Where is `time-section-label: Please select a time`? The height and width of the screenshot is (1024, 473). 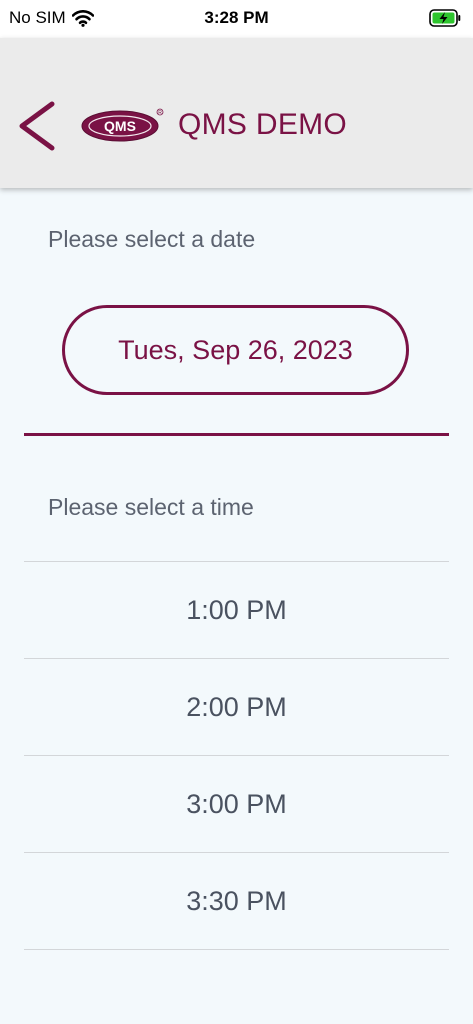 time-section-label: Please select a time is located at coordinates (151, 507).